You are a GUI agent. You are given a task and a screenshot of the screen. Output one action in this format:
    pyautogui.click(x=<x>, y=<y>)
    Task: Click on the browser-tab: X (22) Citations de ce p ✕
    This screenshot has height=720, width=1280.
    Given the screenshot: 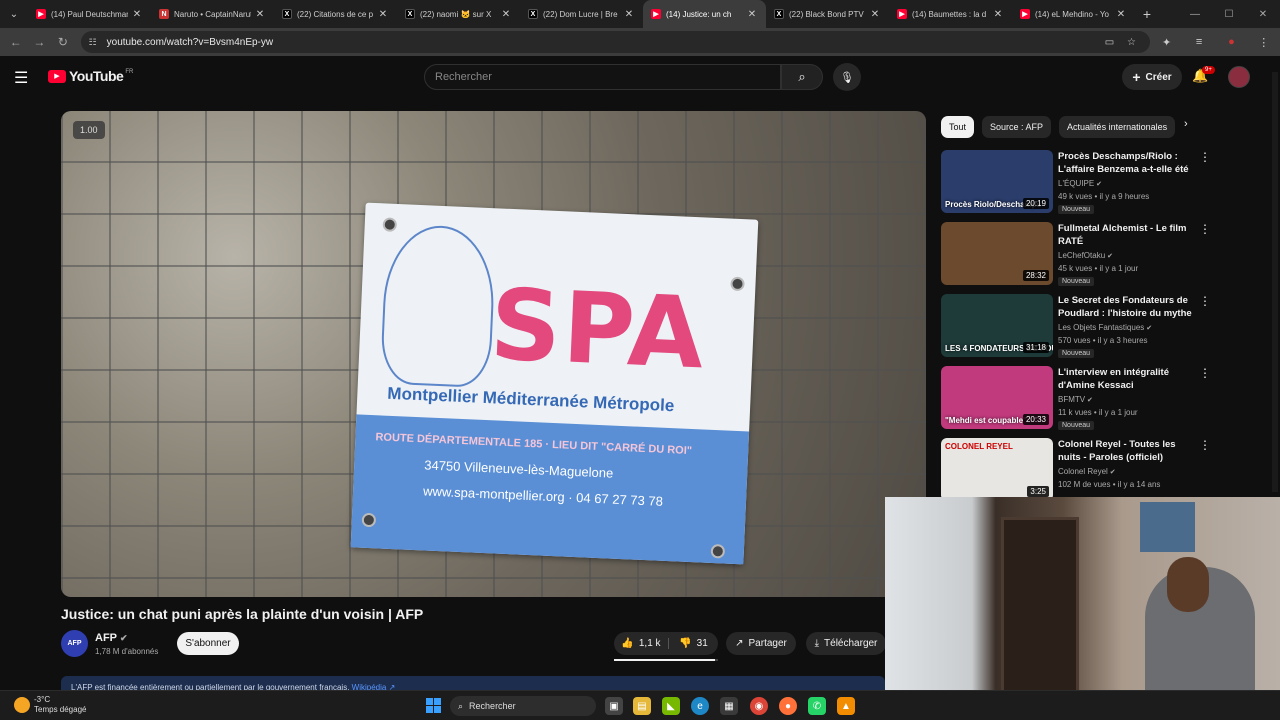 What is the action you would take?
    pyautogui.click(x=335, y=14)
    